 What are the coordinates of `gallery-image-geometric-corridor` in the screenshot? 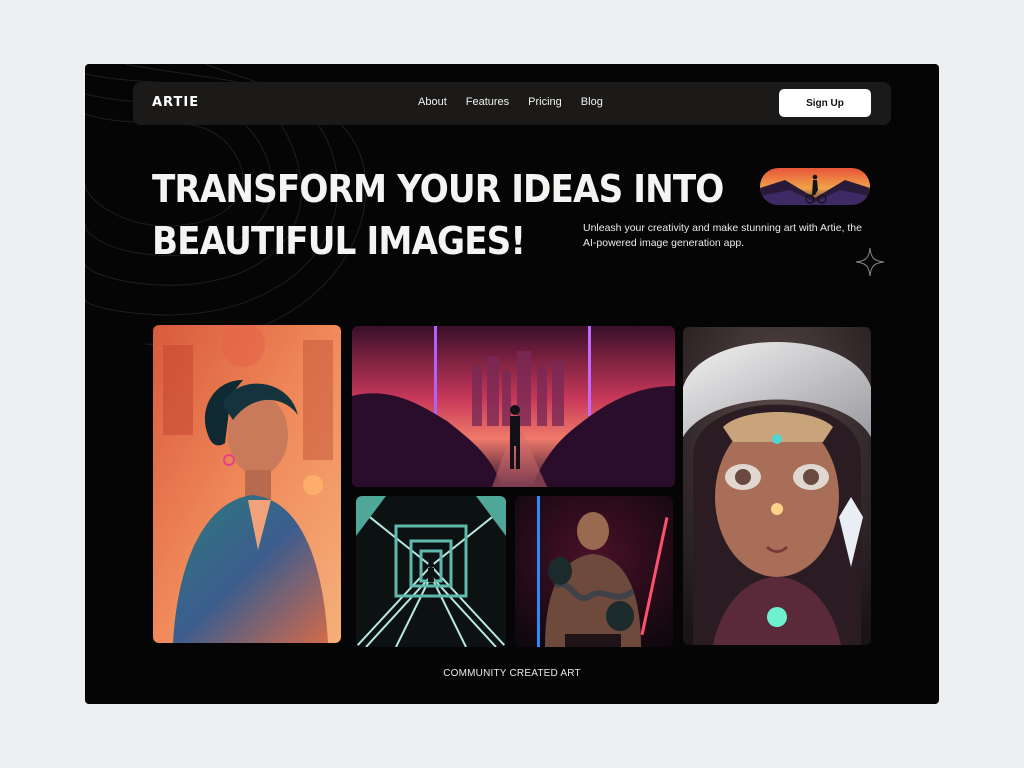 It's located at (431, 571).